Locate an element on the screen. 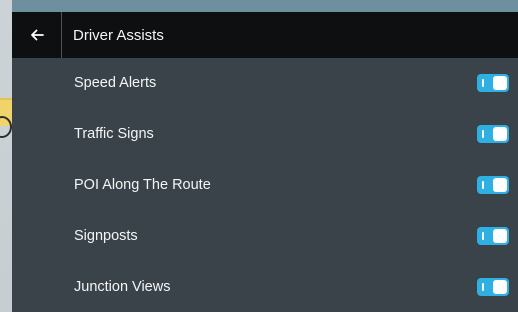 The height and width of the screenshot is (312, 518). speed-alerts-toggle is located at coordinates (493, 83).